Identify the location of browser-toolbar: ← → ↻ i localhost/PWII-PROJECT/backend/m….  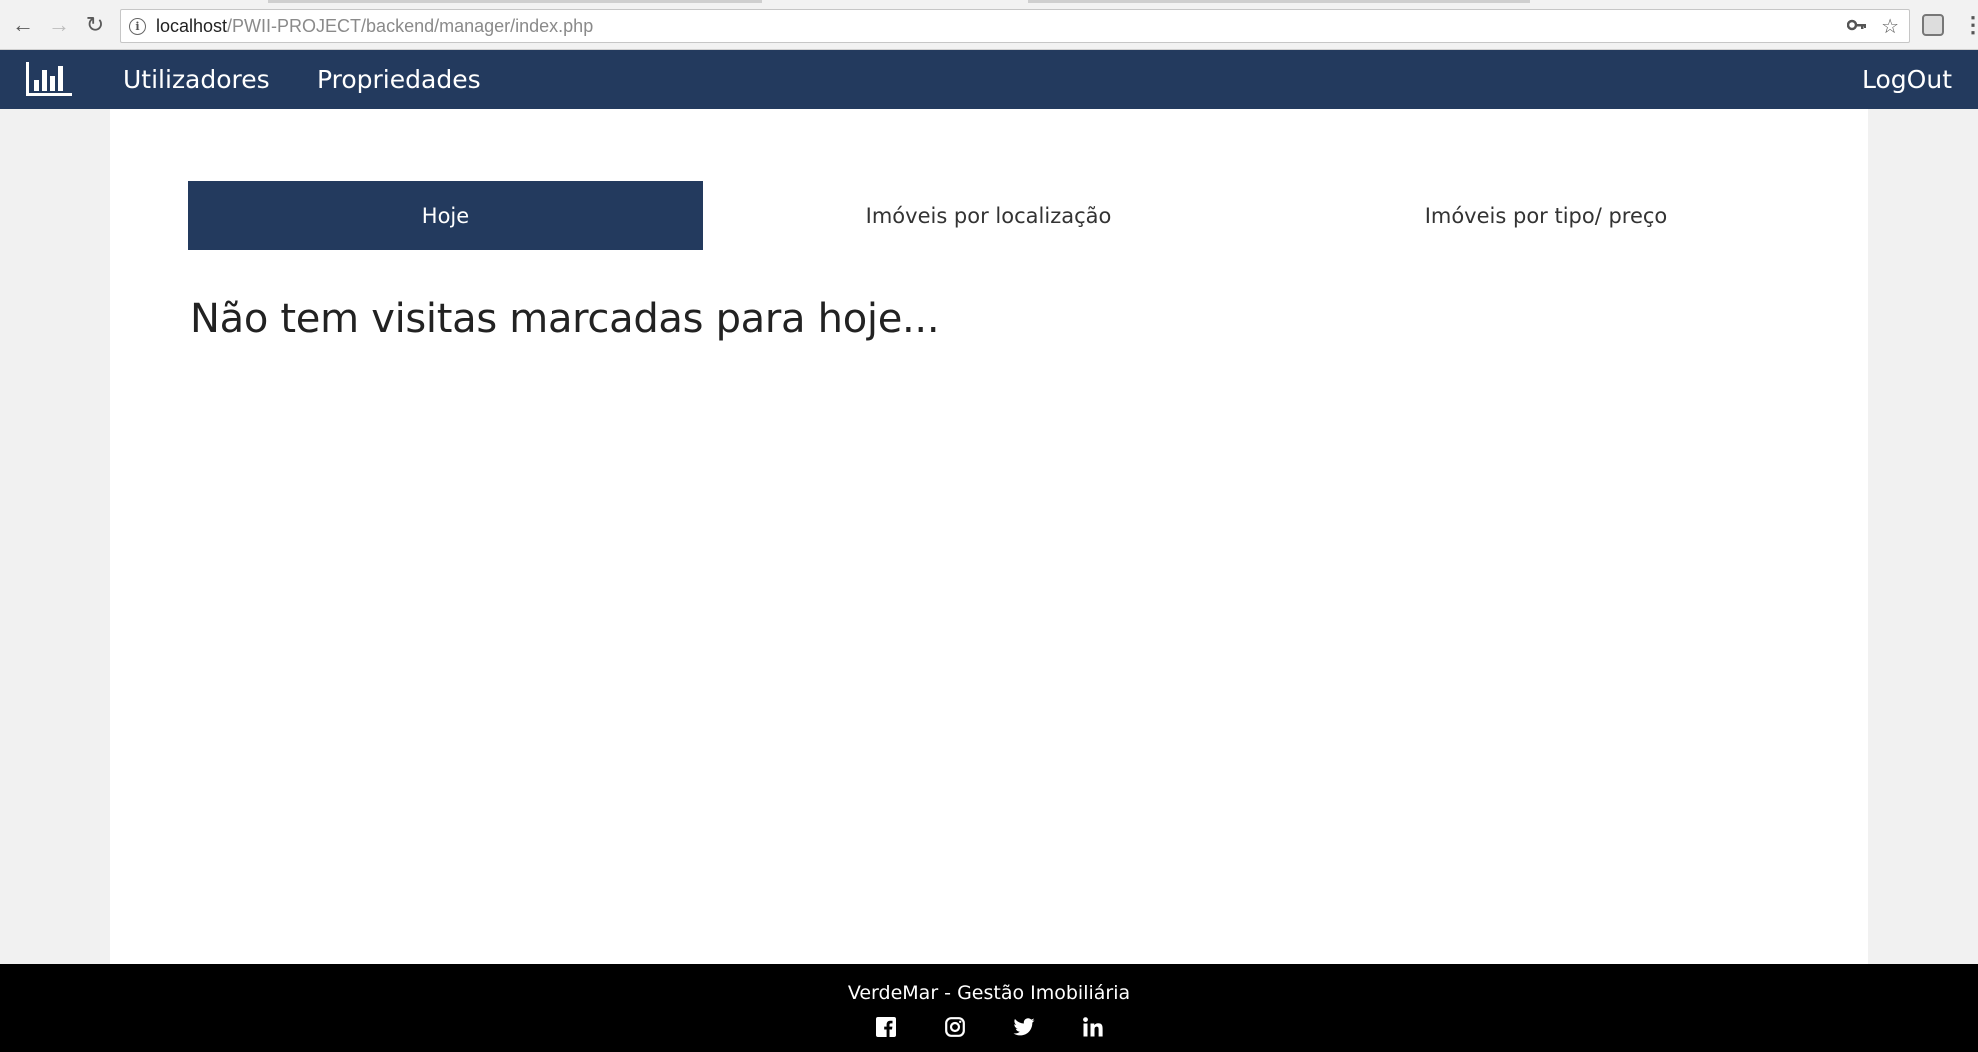
(989, 25).